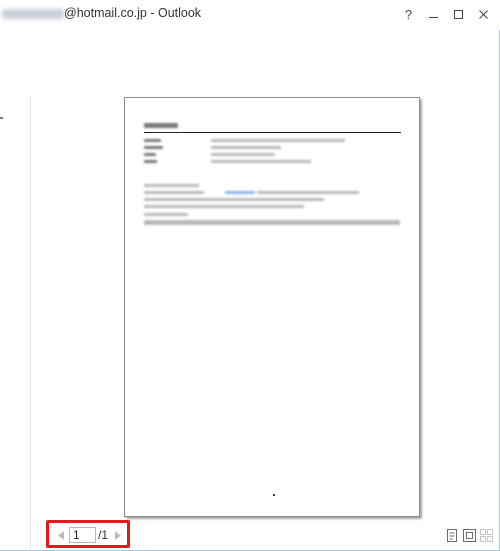 The image size is (500, 551). Describe the element at coordinates (240, 192) in the screenshot. I see `blurred-link` at that location.